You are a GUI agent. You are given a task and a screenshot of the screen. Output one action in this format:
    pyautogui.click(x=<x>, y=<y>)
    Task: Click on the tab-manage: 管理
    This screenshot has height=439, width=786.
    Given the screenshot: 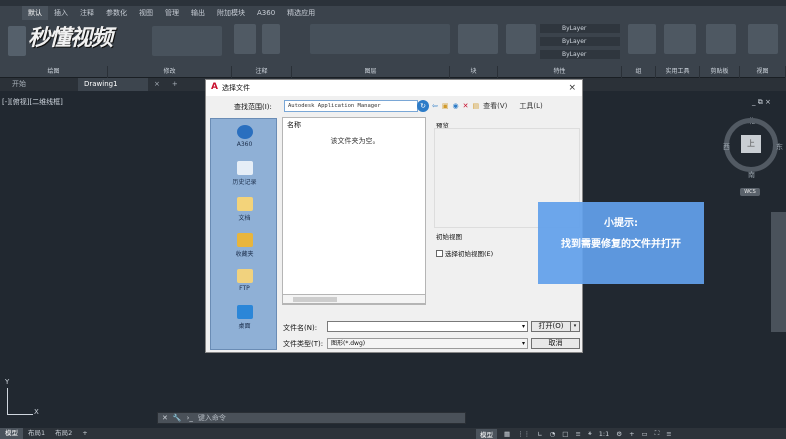 What is the action you would take?
    pyautogui.click(x=172, y=13)
    